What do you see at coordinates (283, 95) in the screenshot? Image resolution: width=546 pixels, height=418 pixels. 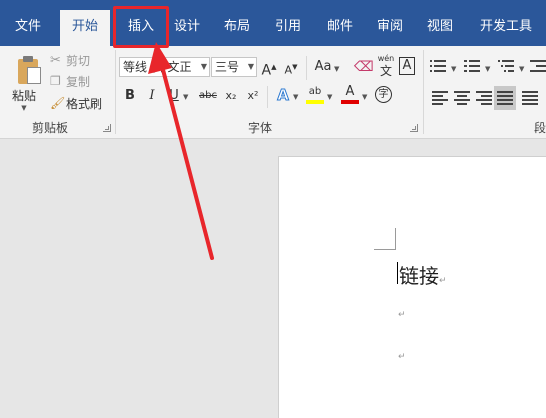 I see `text-effects-button: A` at bounding box center [283, 95].